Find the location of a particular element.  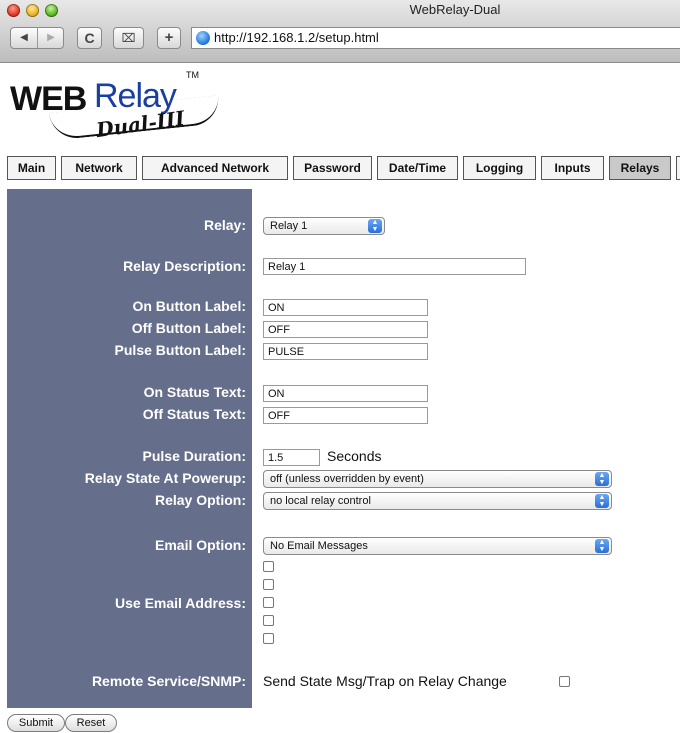

powerup-state-label: Relay State At Powerup: is located at coordinates (165, 478).